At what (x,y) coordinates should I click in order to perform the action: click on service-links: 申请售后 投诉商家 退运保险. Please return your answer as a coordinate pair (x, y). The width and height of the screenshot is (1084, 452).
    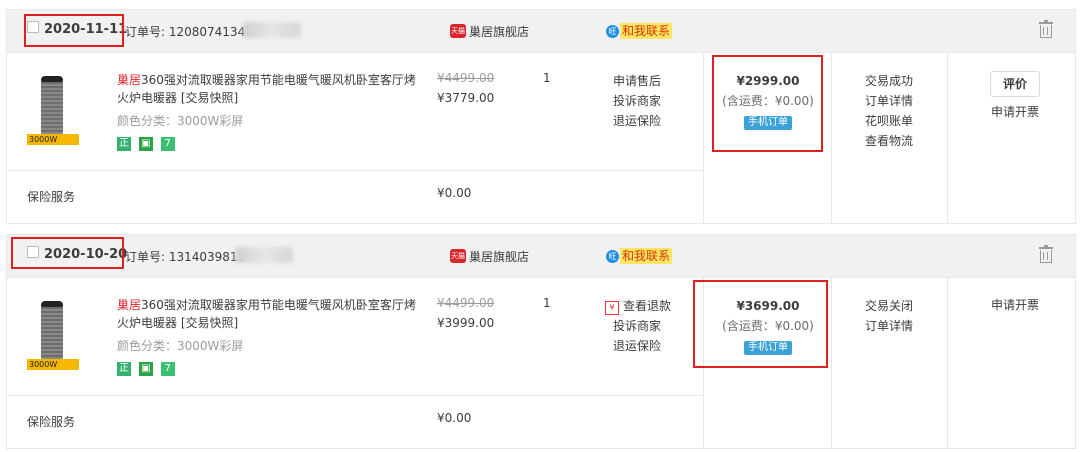
    Looking at the image, I should click on (637, 101).